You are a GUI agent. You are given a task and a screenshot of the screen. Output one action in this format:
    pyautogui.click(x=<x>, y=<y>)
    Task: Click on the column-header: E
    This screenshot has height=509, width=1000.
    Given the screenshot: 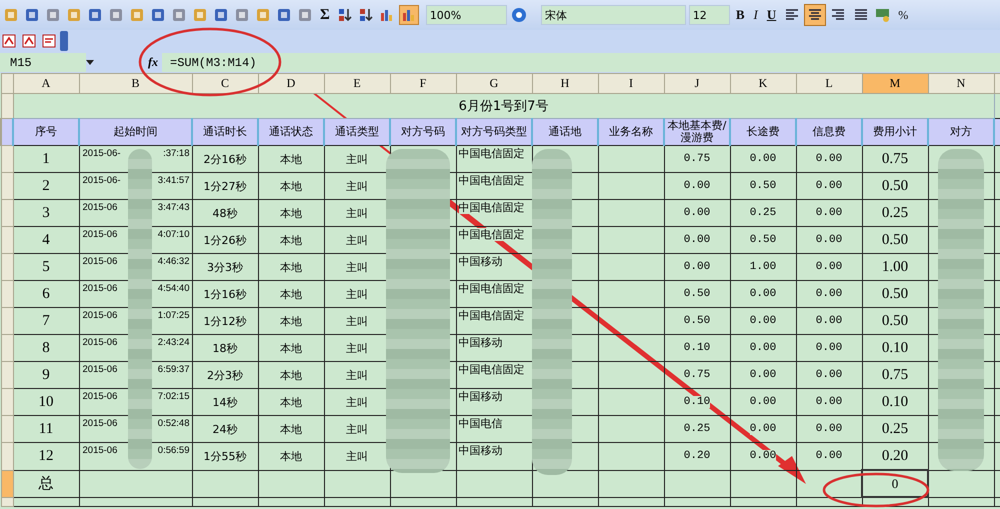 What is the action you would take?
    pyautogui.click(x=357, y=84)
    